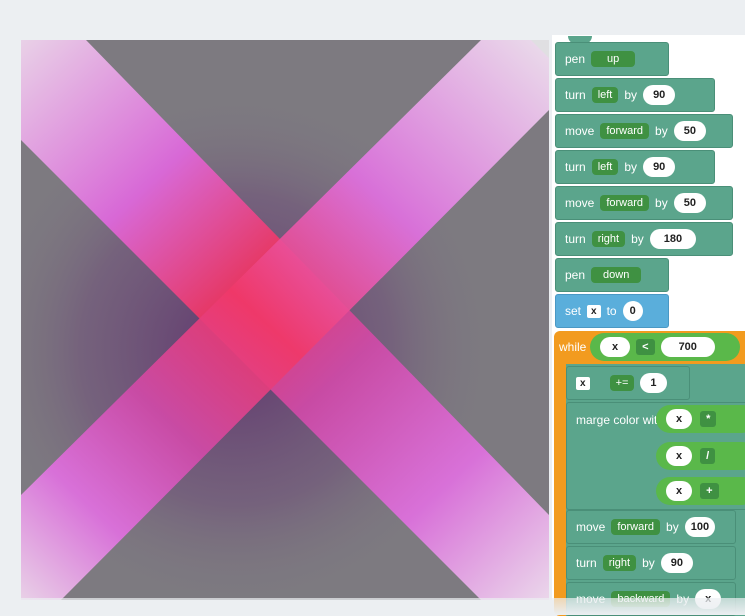 Image resolution: width=745 pixels, height=616 pixels. I want to click on turn-right-block: turn right by 180, so click(644, 239).